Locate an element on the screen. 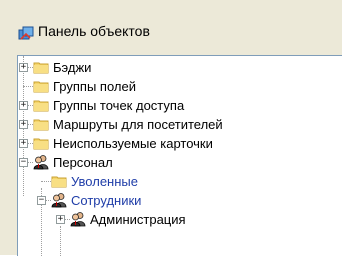 This screenshot has height=256, width=342. tree-item-label: Уволенные is located at coordinates (104, 181).